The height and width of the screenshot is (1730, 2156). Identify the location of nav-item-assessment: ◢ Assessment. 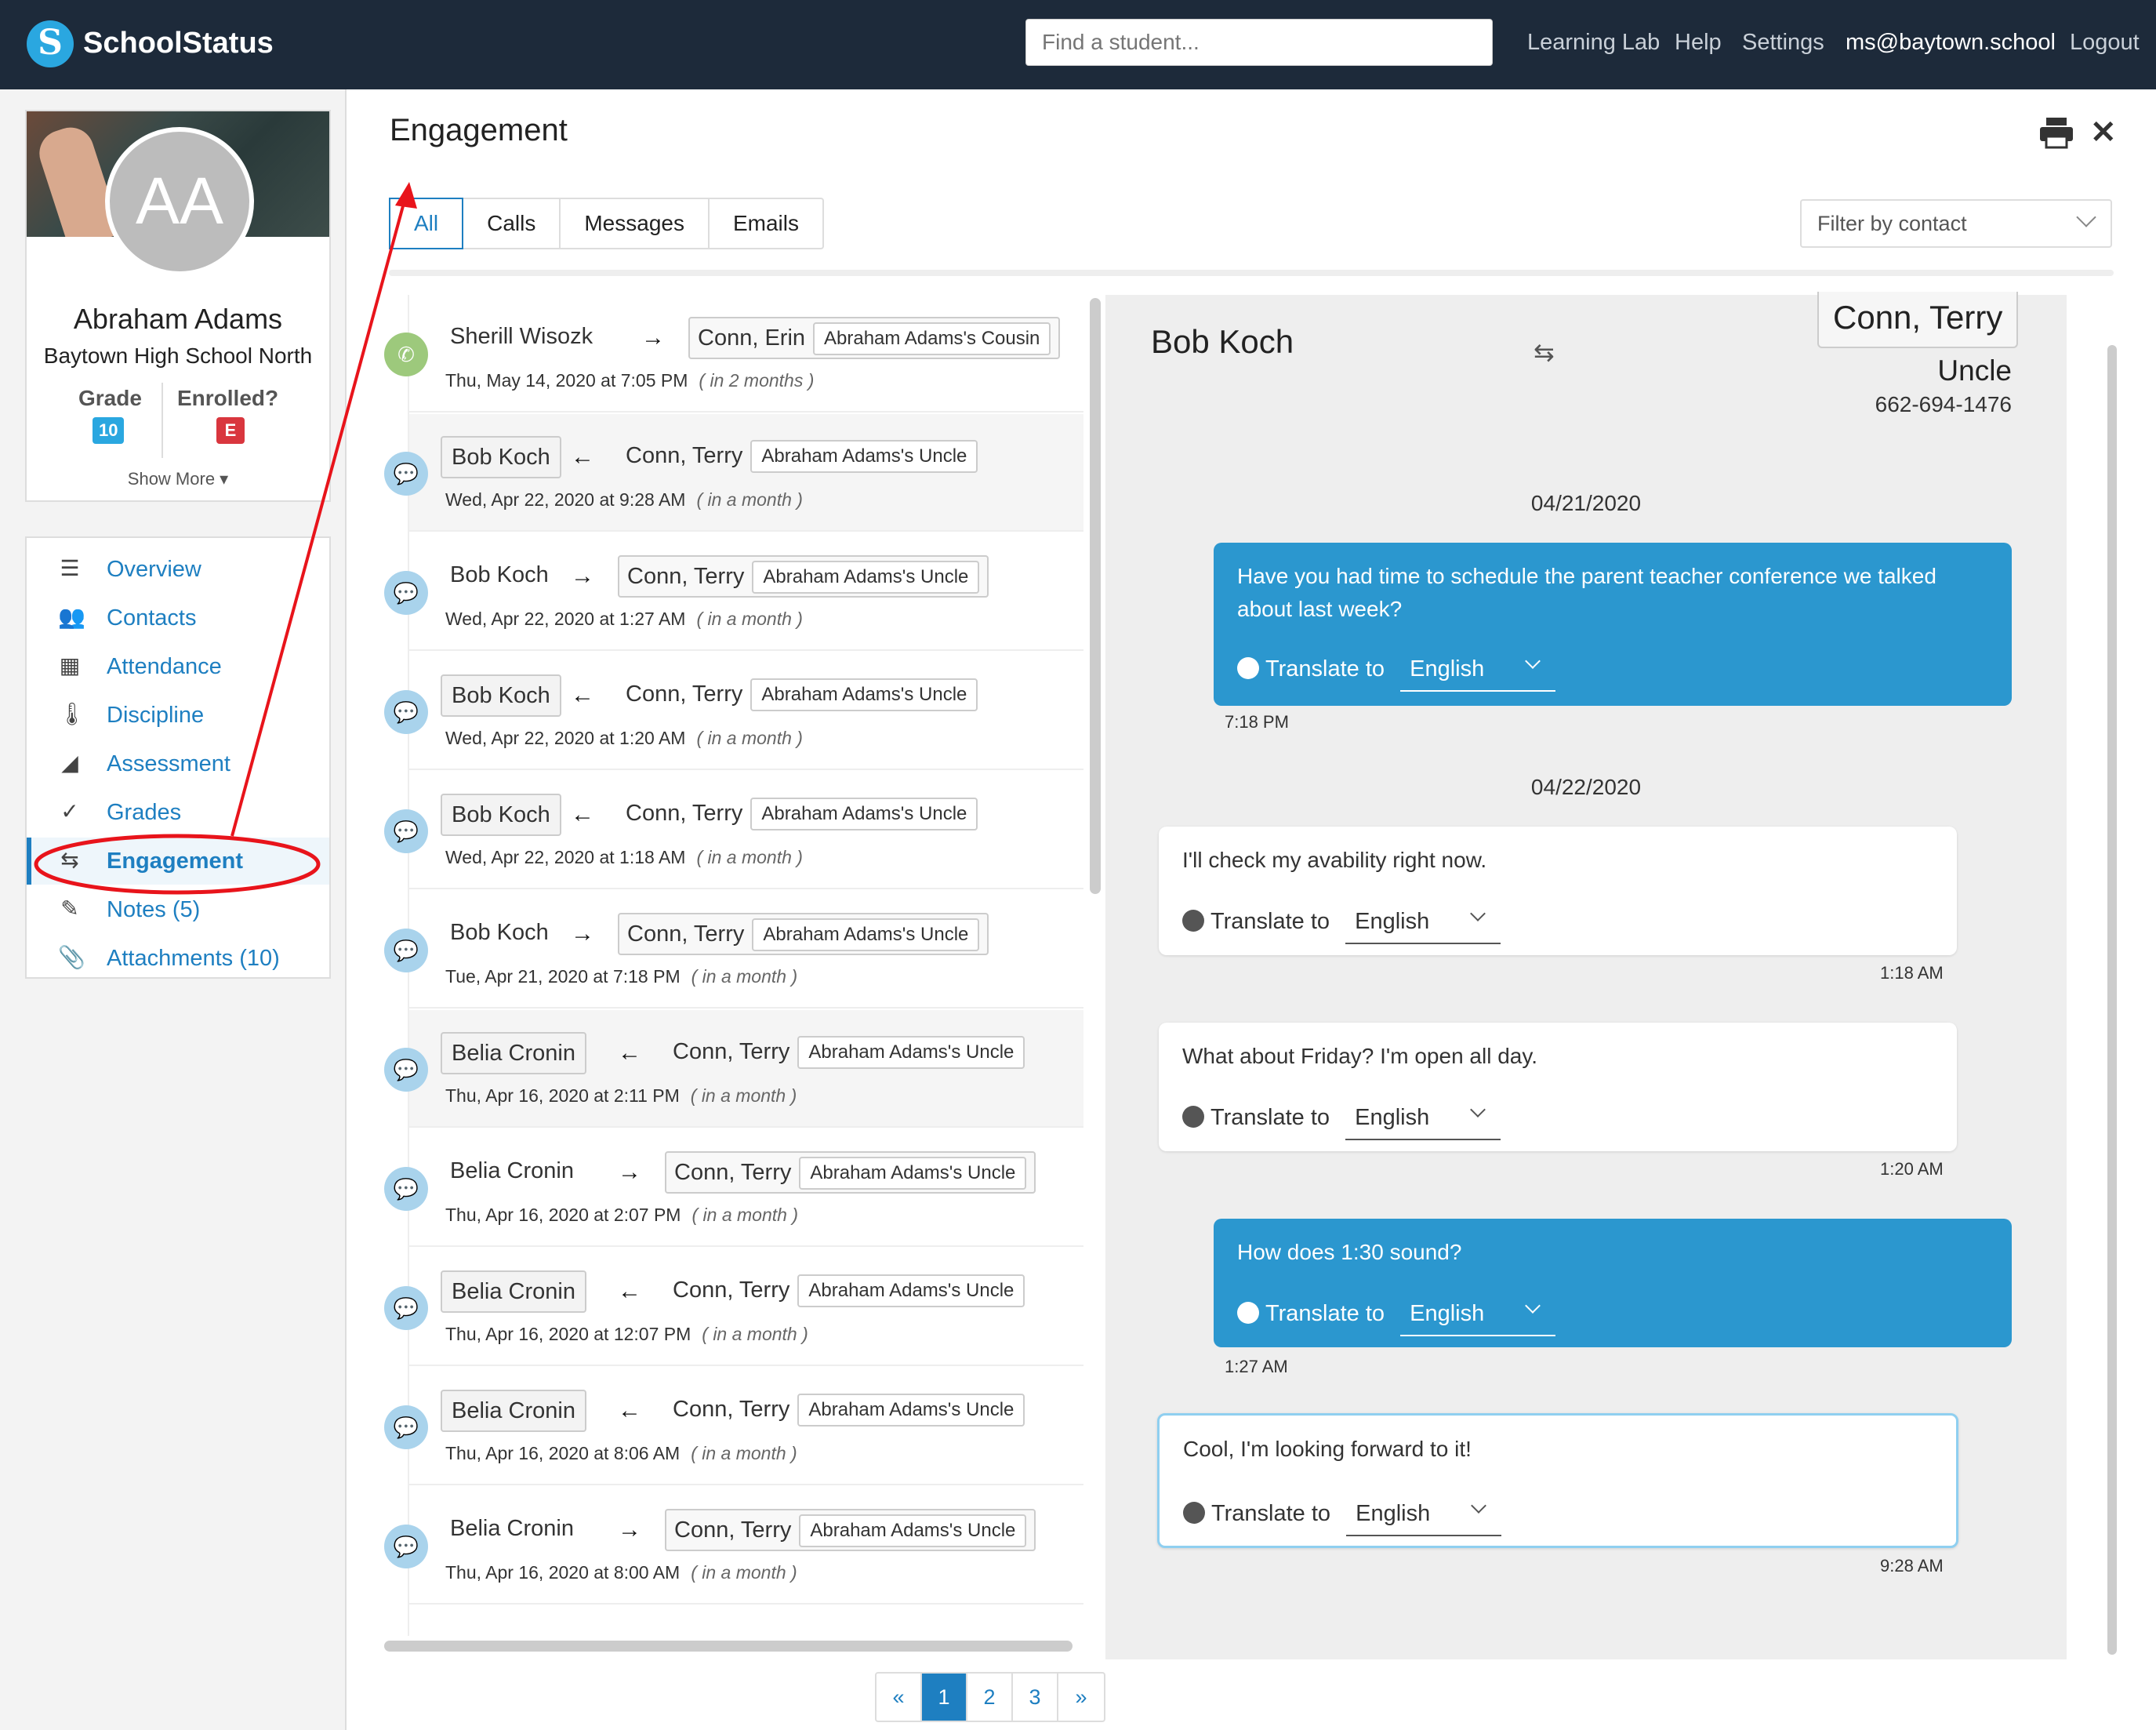
(178, 763).